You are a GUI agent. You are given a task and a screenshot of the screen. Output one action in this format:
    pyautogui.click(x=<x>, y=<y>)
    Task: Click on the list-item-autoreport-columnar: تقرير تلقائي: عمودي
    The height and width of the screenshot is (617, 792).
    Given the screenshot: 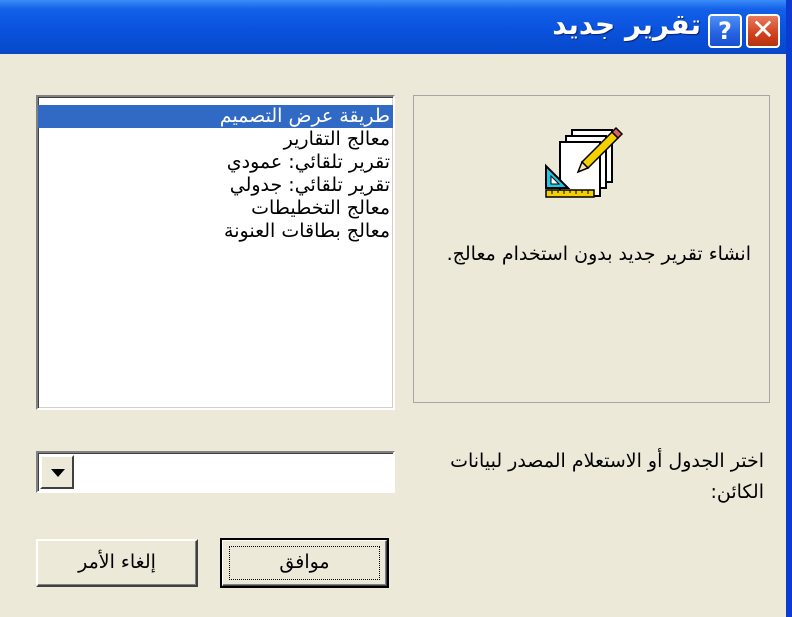 What is the action you would take?
    pyautogui.click(x=215, y=162)
    